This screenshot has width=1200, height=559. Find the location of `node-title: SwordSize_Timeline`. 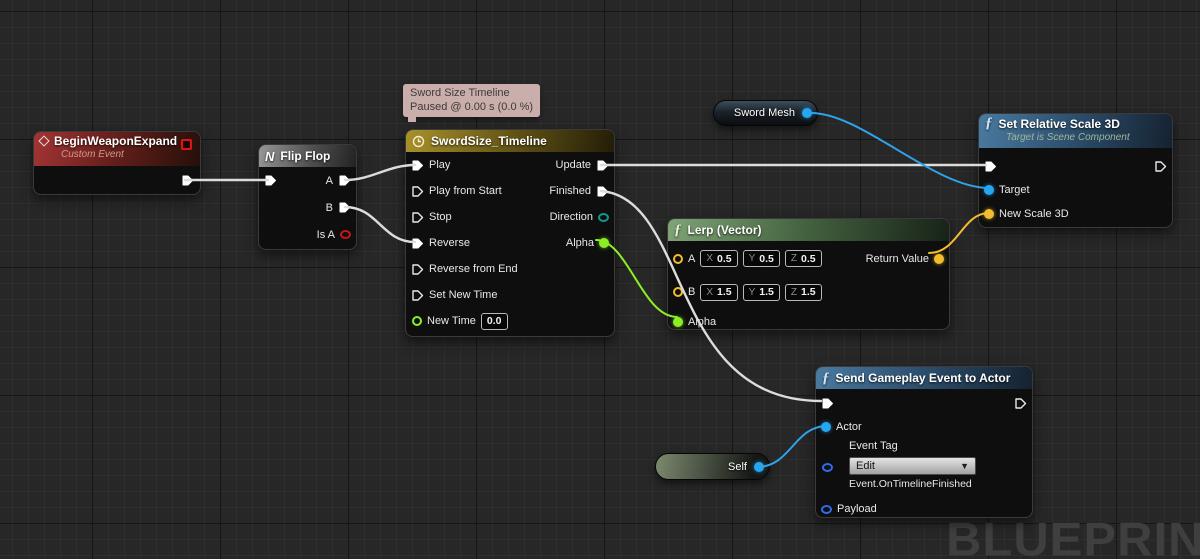

node-title: SwordSize_Timeline is located at coordinates (489, 141).